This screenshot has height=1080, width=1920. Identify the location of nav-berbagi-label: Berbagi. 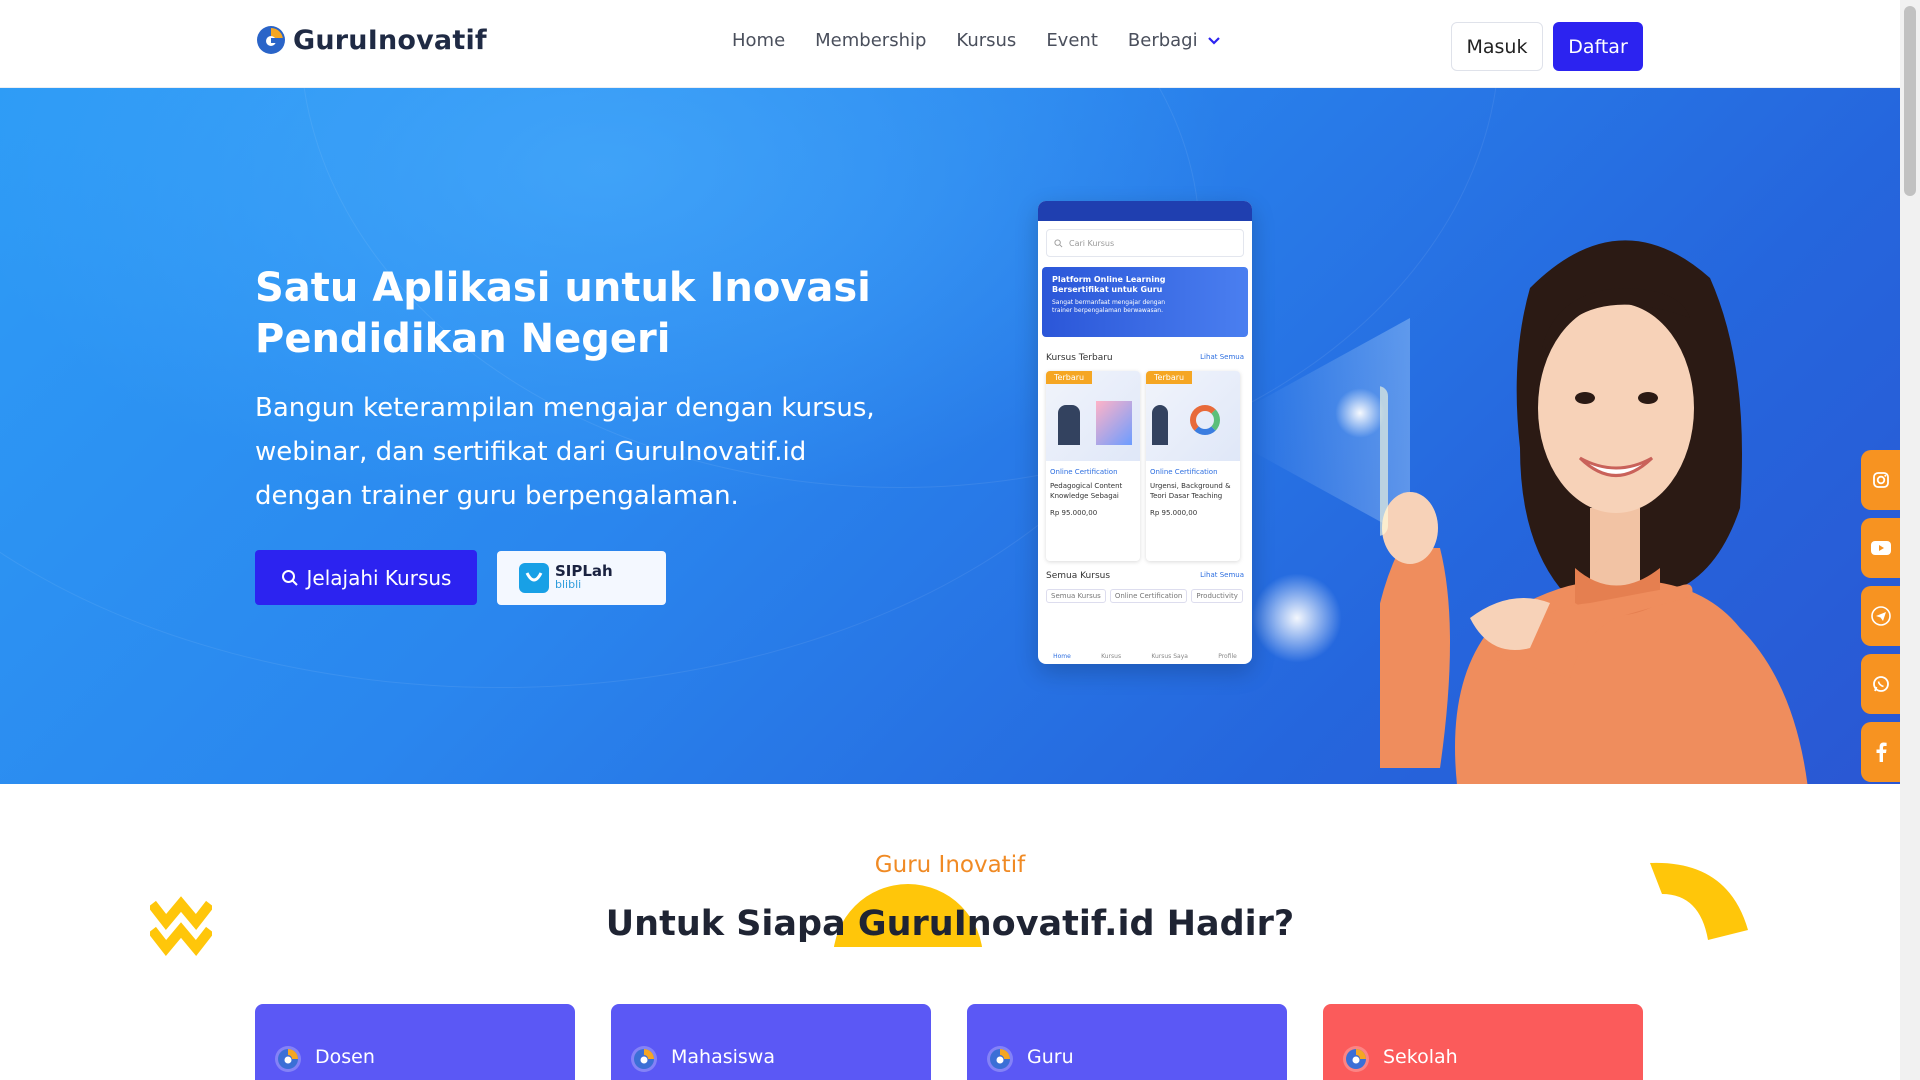
(1162, 40).